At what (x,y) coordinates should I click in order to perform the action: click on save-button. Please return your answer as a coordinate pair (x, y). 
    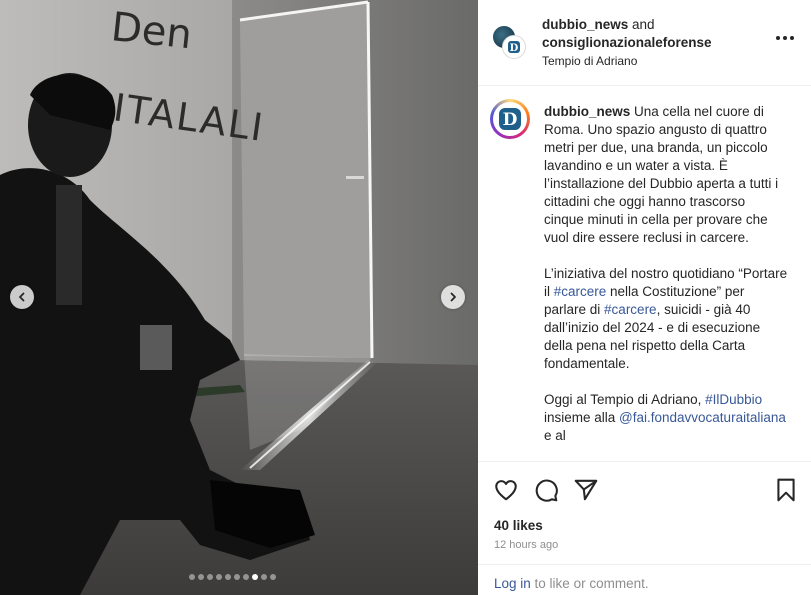
    Looking at the image, I should click on (786, 490).